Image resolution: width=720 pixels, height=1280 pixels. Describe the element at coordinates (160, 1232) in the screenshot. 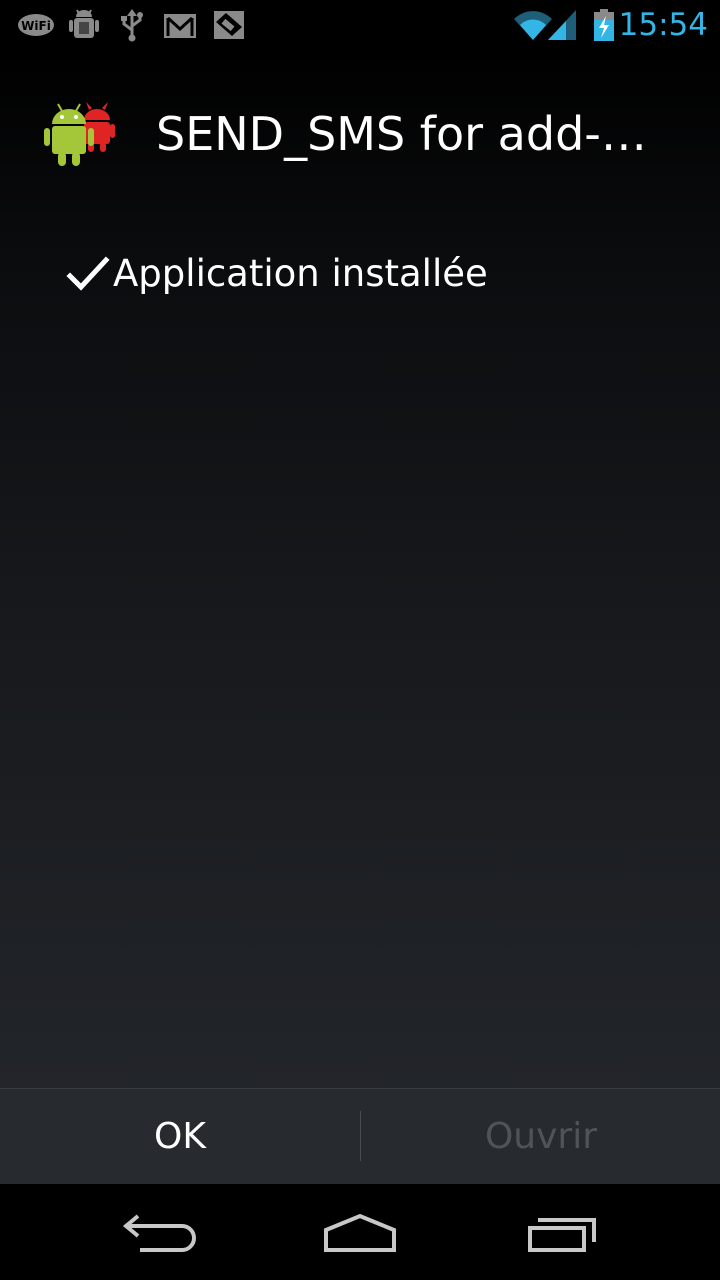

I see `back-icon` at that location.